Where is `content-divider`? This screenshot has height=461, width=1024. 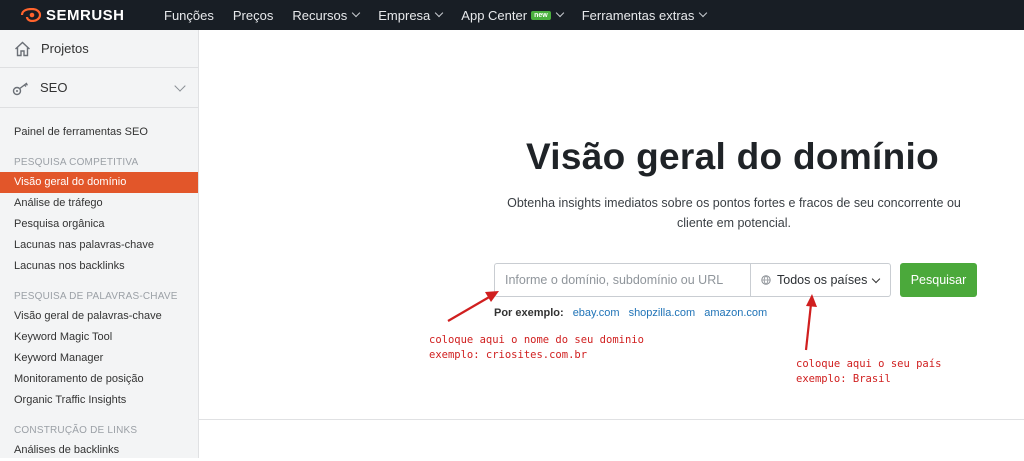
content-divider is located at coordinates (611, 419).